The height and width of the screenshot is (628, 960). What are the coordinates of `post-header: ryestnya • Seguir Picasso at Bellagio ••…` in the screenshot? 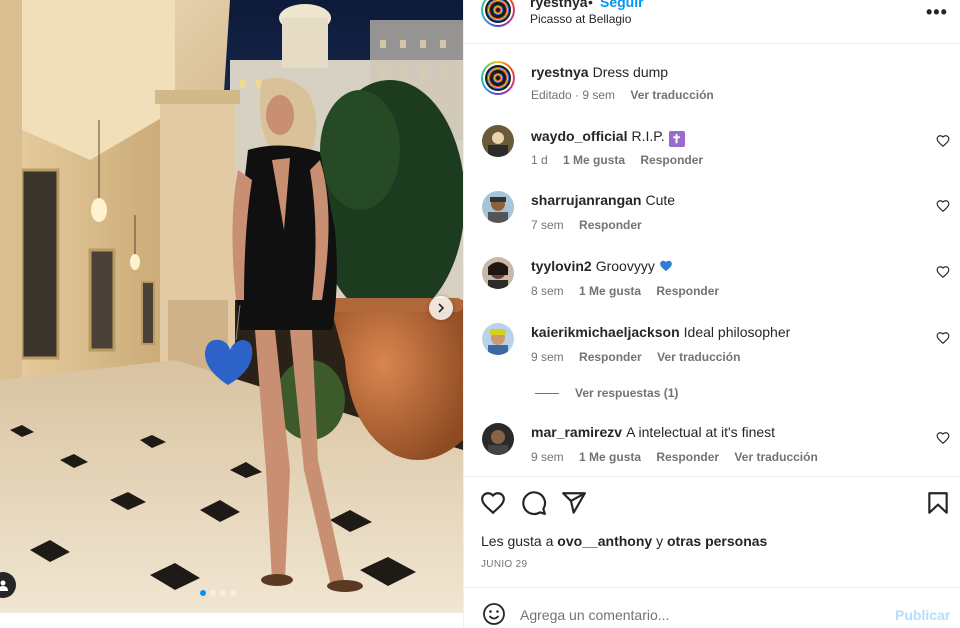 It's located at (712, 22).